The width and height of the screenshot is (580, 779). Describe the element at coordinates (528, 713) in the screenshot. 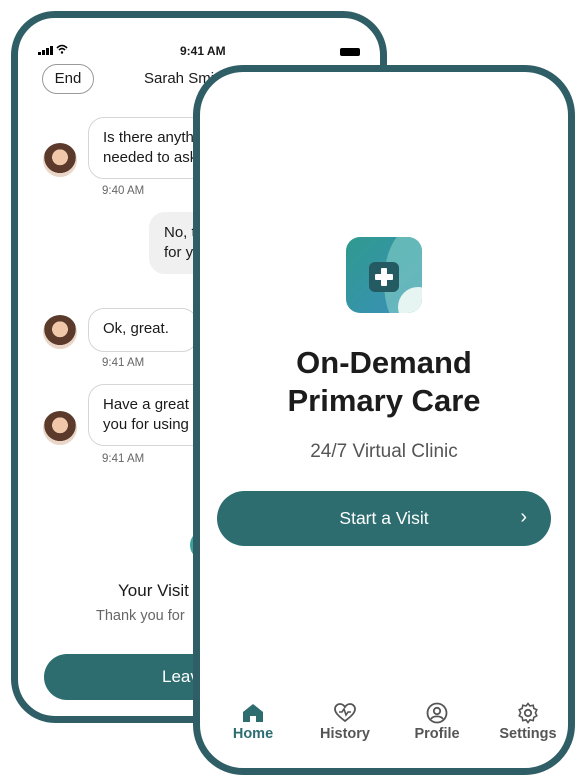

I see `gear-icon` at that location.